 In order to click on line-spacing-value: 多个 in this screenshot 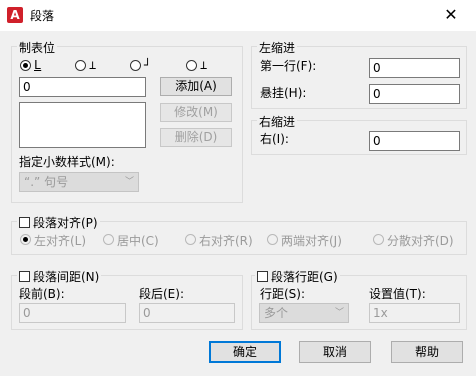, I will do `click(276, 313)`.